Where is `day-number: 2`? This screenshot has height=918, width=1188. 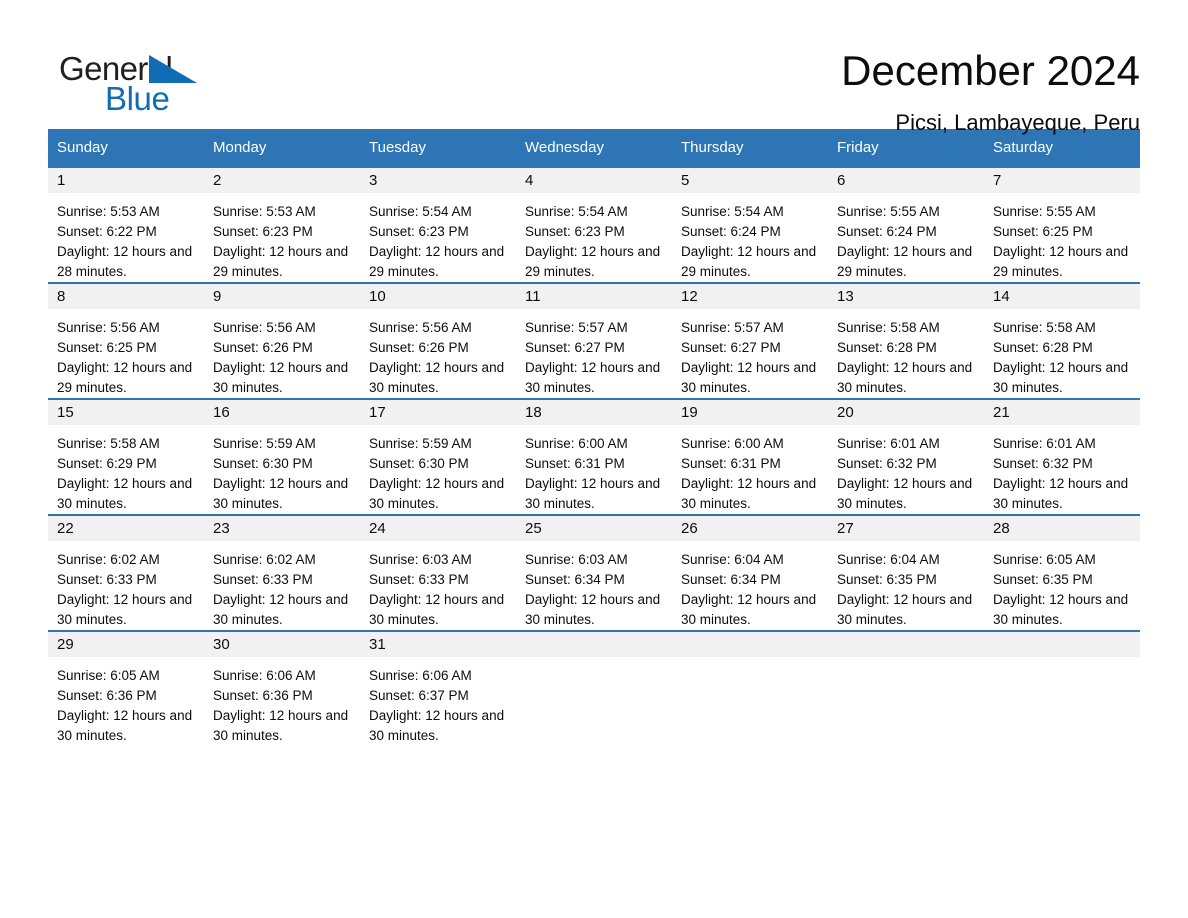
day-number: 2 is located at coordinates (282, 180).